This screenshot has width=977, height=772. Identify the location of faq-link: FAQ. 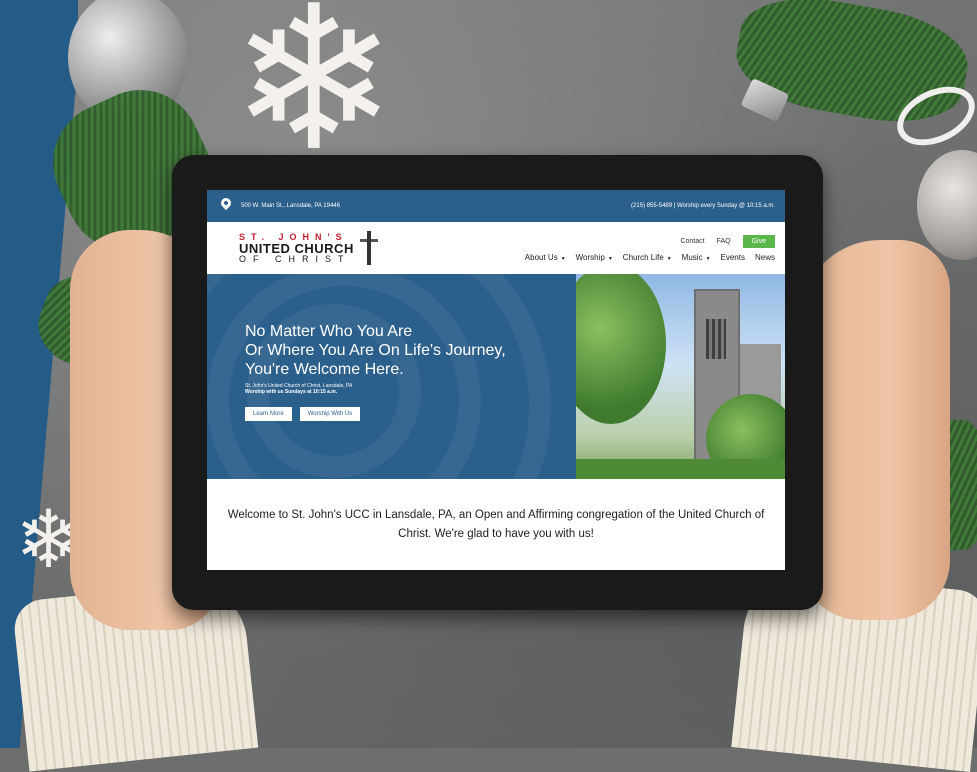
(724, 241).